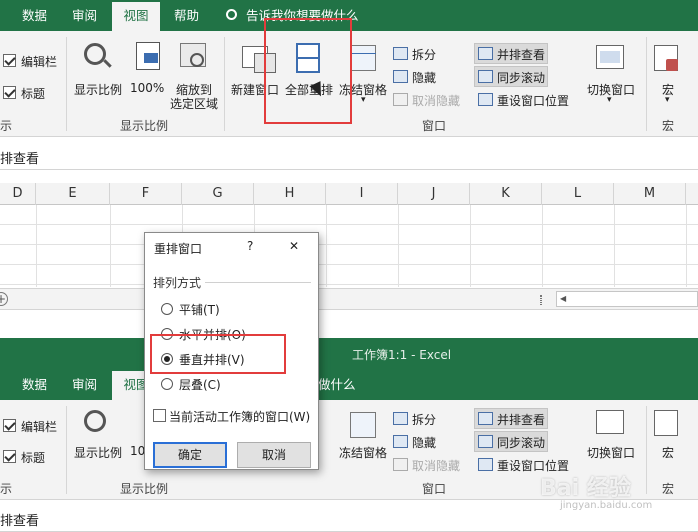  Describe the element at coordinates (18, 194) in the screenshot. I see `column-header: D` at that location.